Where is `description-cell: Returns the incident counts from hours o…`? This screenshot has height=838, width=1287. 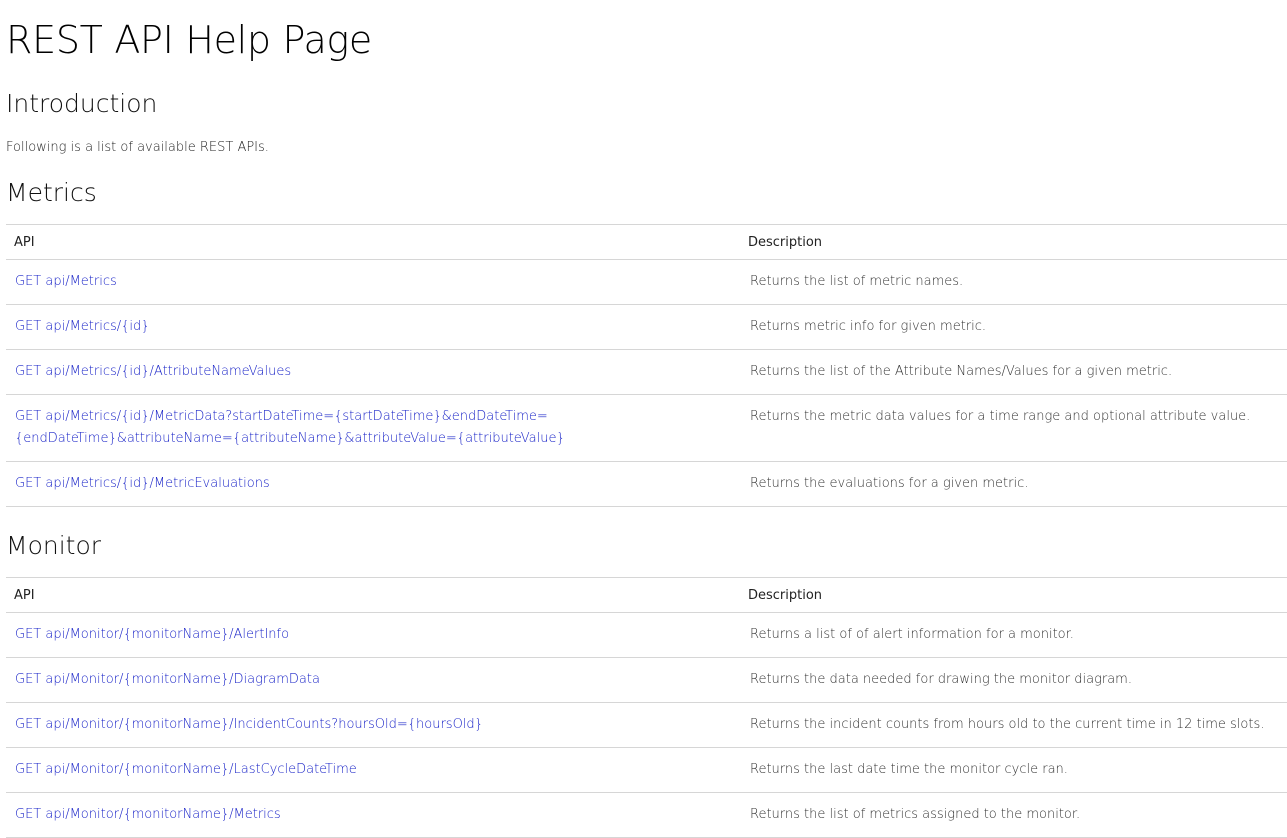 description-cell: Returns the incident counts from hours o… is located at coordinates (1017, 725).